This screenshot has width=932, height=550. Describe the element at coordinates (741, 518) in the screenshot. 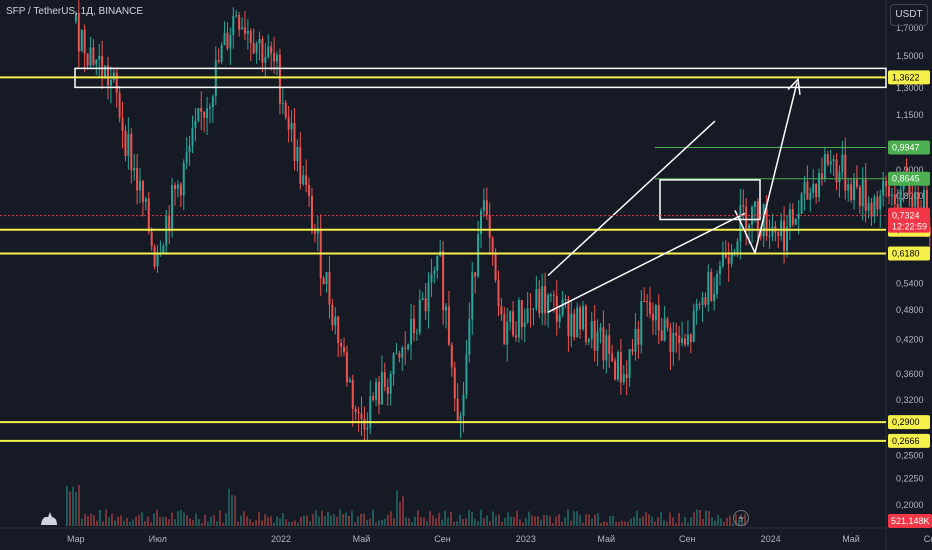

I see `lightning-icon` at that location.